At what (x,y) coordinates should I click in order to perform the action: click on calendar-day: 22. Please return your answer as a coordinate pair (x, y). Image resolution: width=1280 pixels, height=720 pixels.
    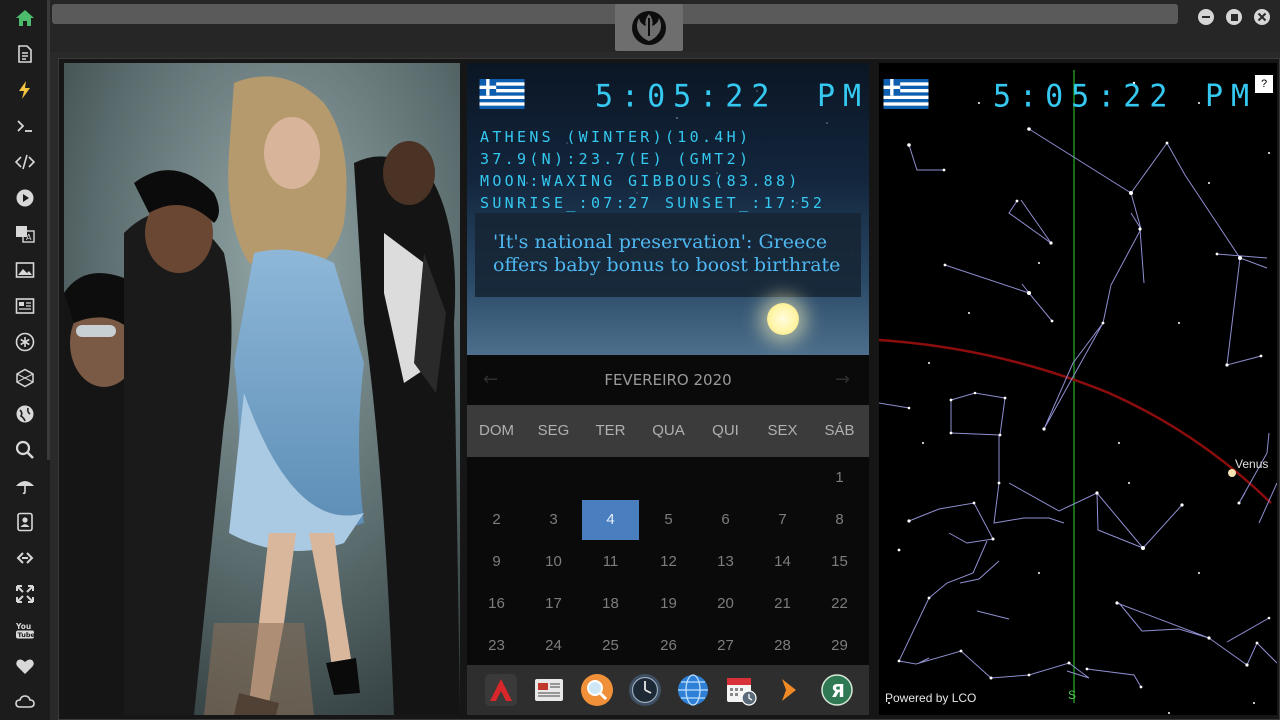
    Looking at the image, I should click on (839, 604).